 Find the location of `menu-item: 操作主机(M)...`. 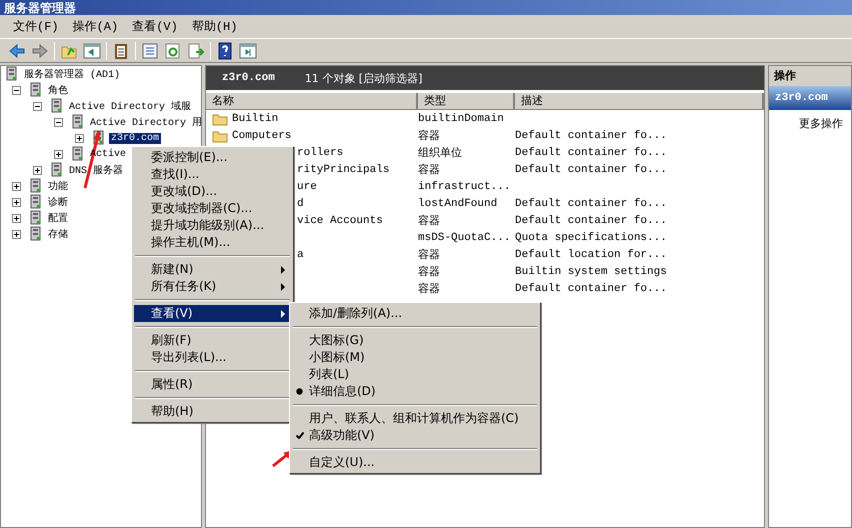

menu-item: 操作主机(M)... is located at coordinates (212, 242).